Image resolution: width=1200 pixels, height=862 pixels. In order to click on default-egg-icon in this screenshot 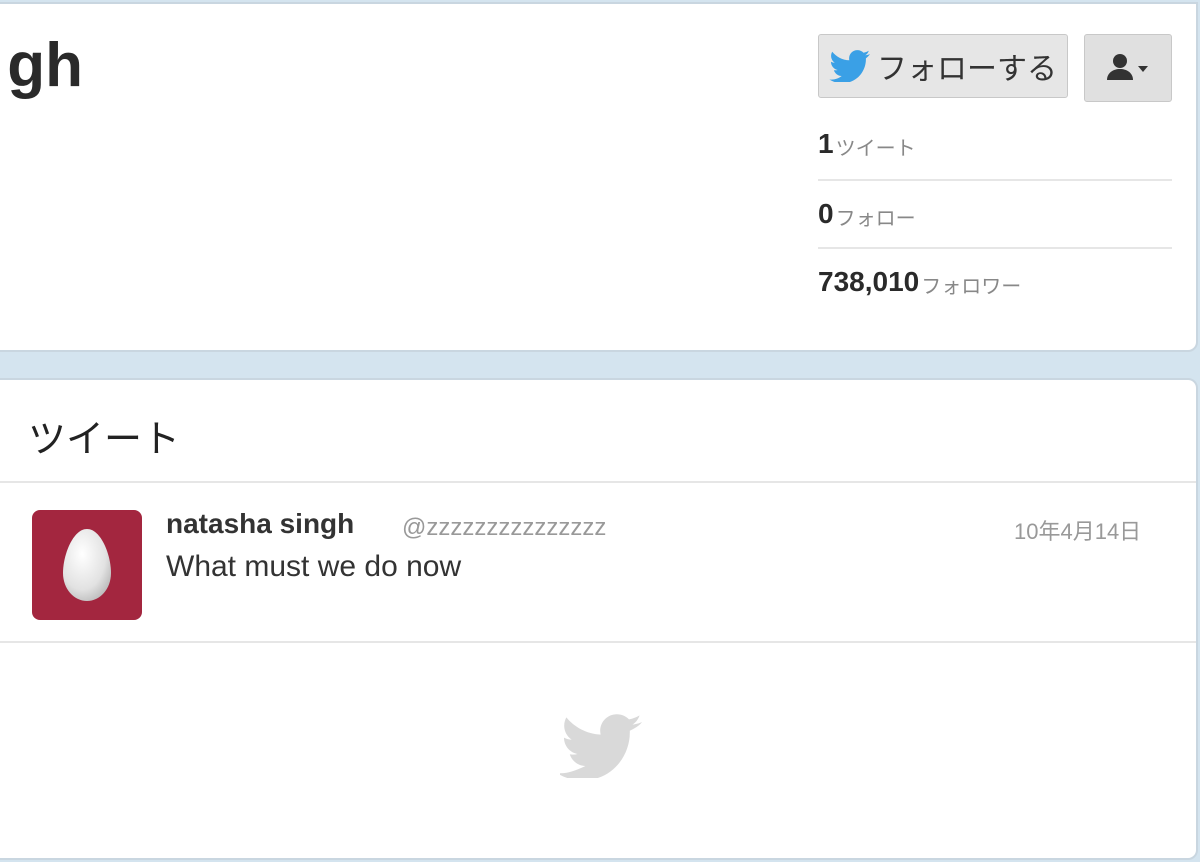, I will do `click(87, 565)`.